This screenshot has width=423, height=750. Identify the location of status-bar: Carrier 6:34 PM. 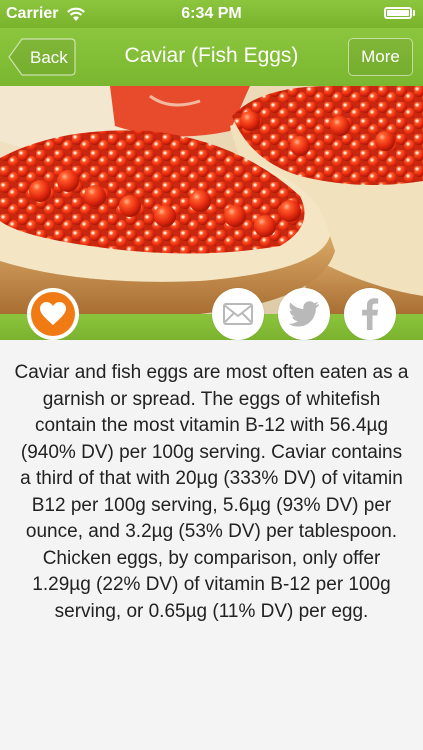
(211, 14).